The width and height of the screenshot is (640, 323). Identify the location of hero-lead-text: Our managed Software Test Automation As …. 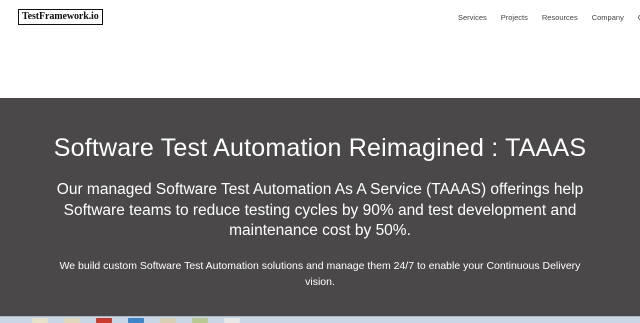
(320, 210).